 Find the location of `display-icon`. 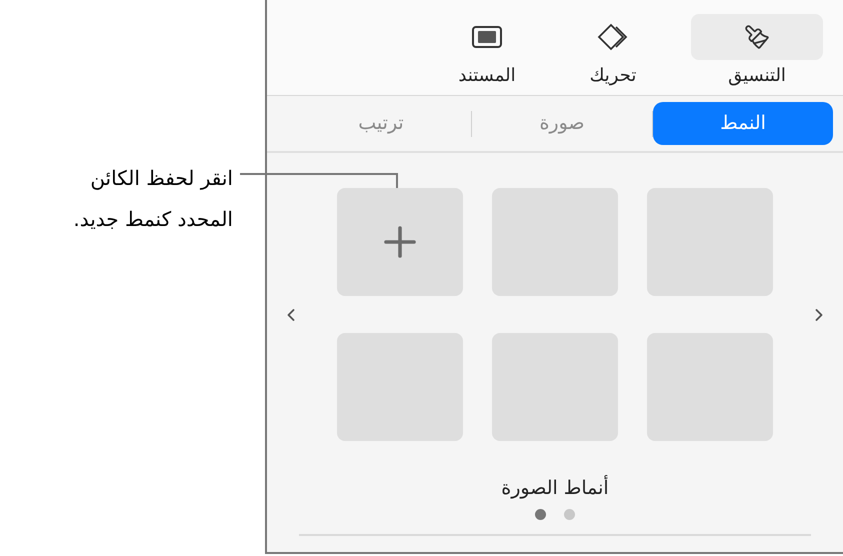

display-icon is located at coordinates (487, 37).